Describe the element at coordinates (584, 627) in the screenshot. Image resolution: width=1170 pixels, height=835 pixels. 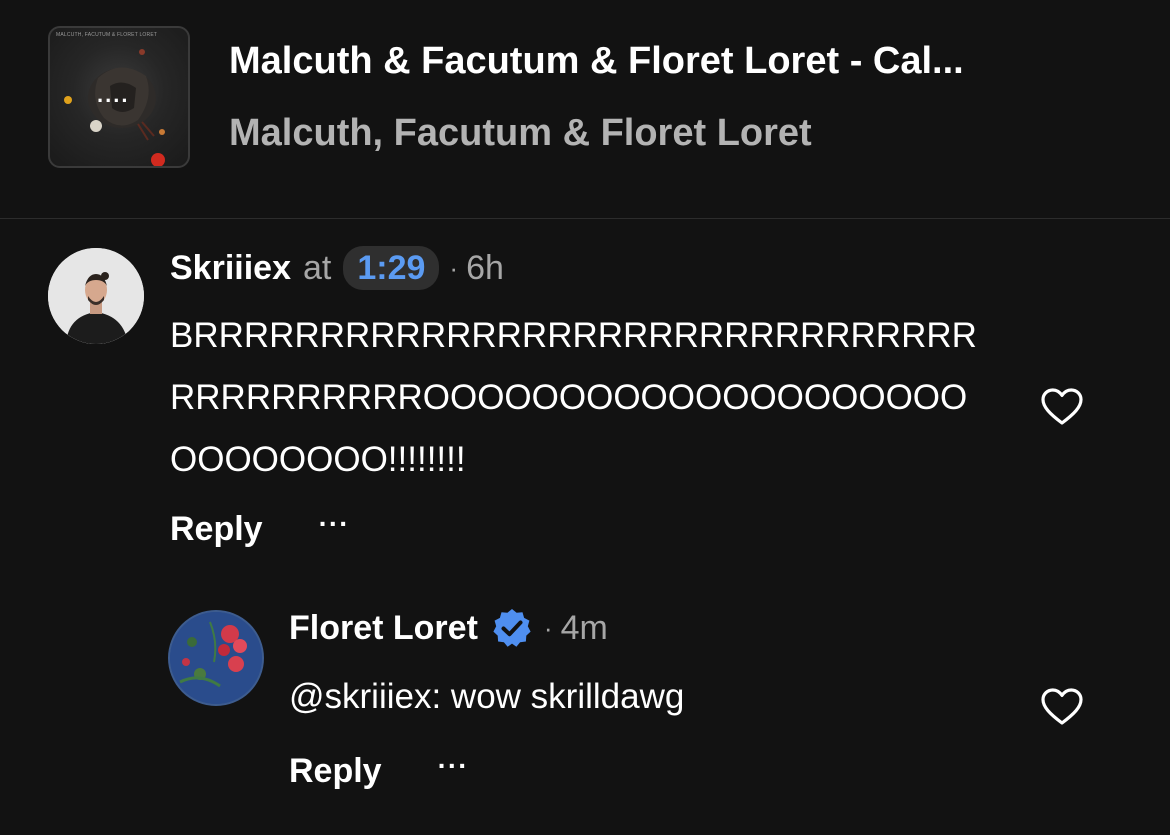
I see `comment-age: 4m` at that location.